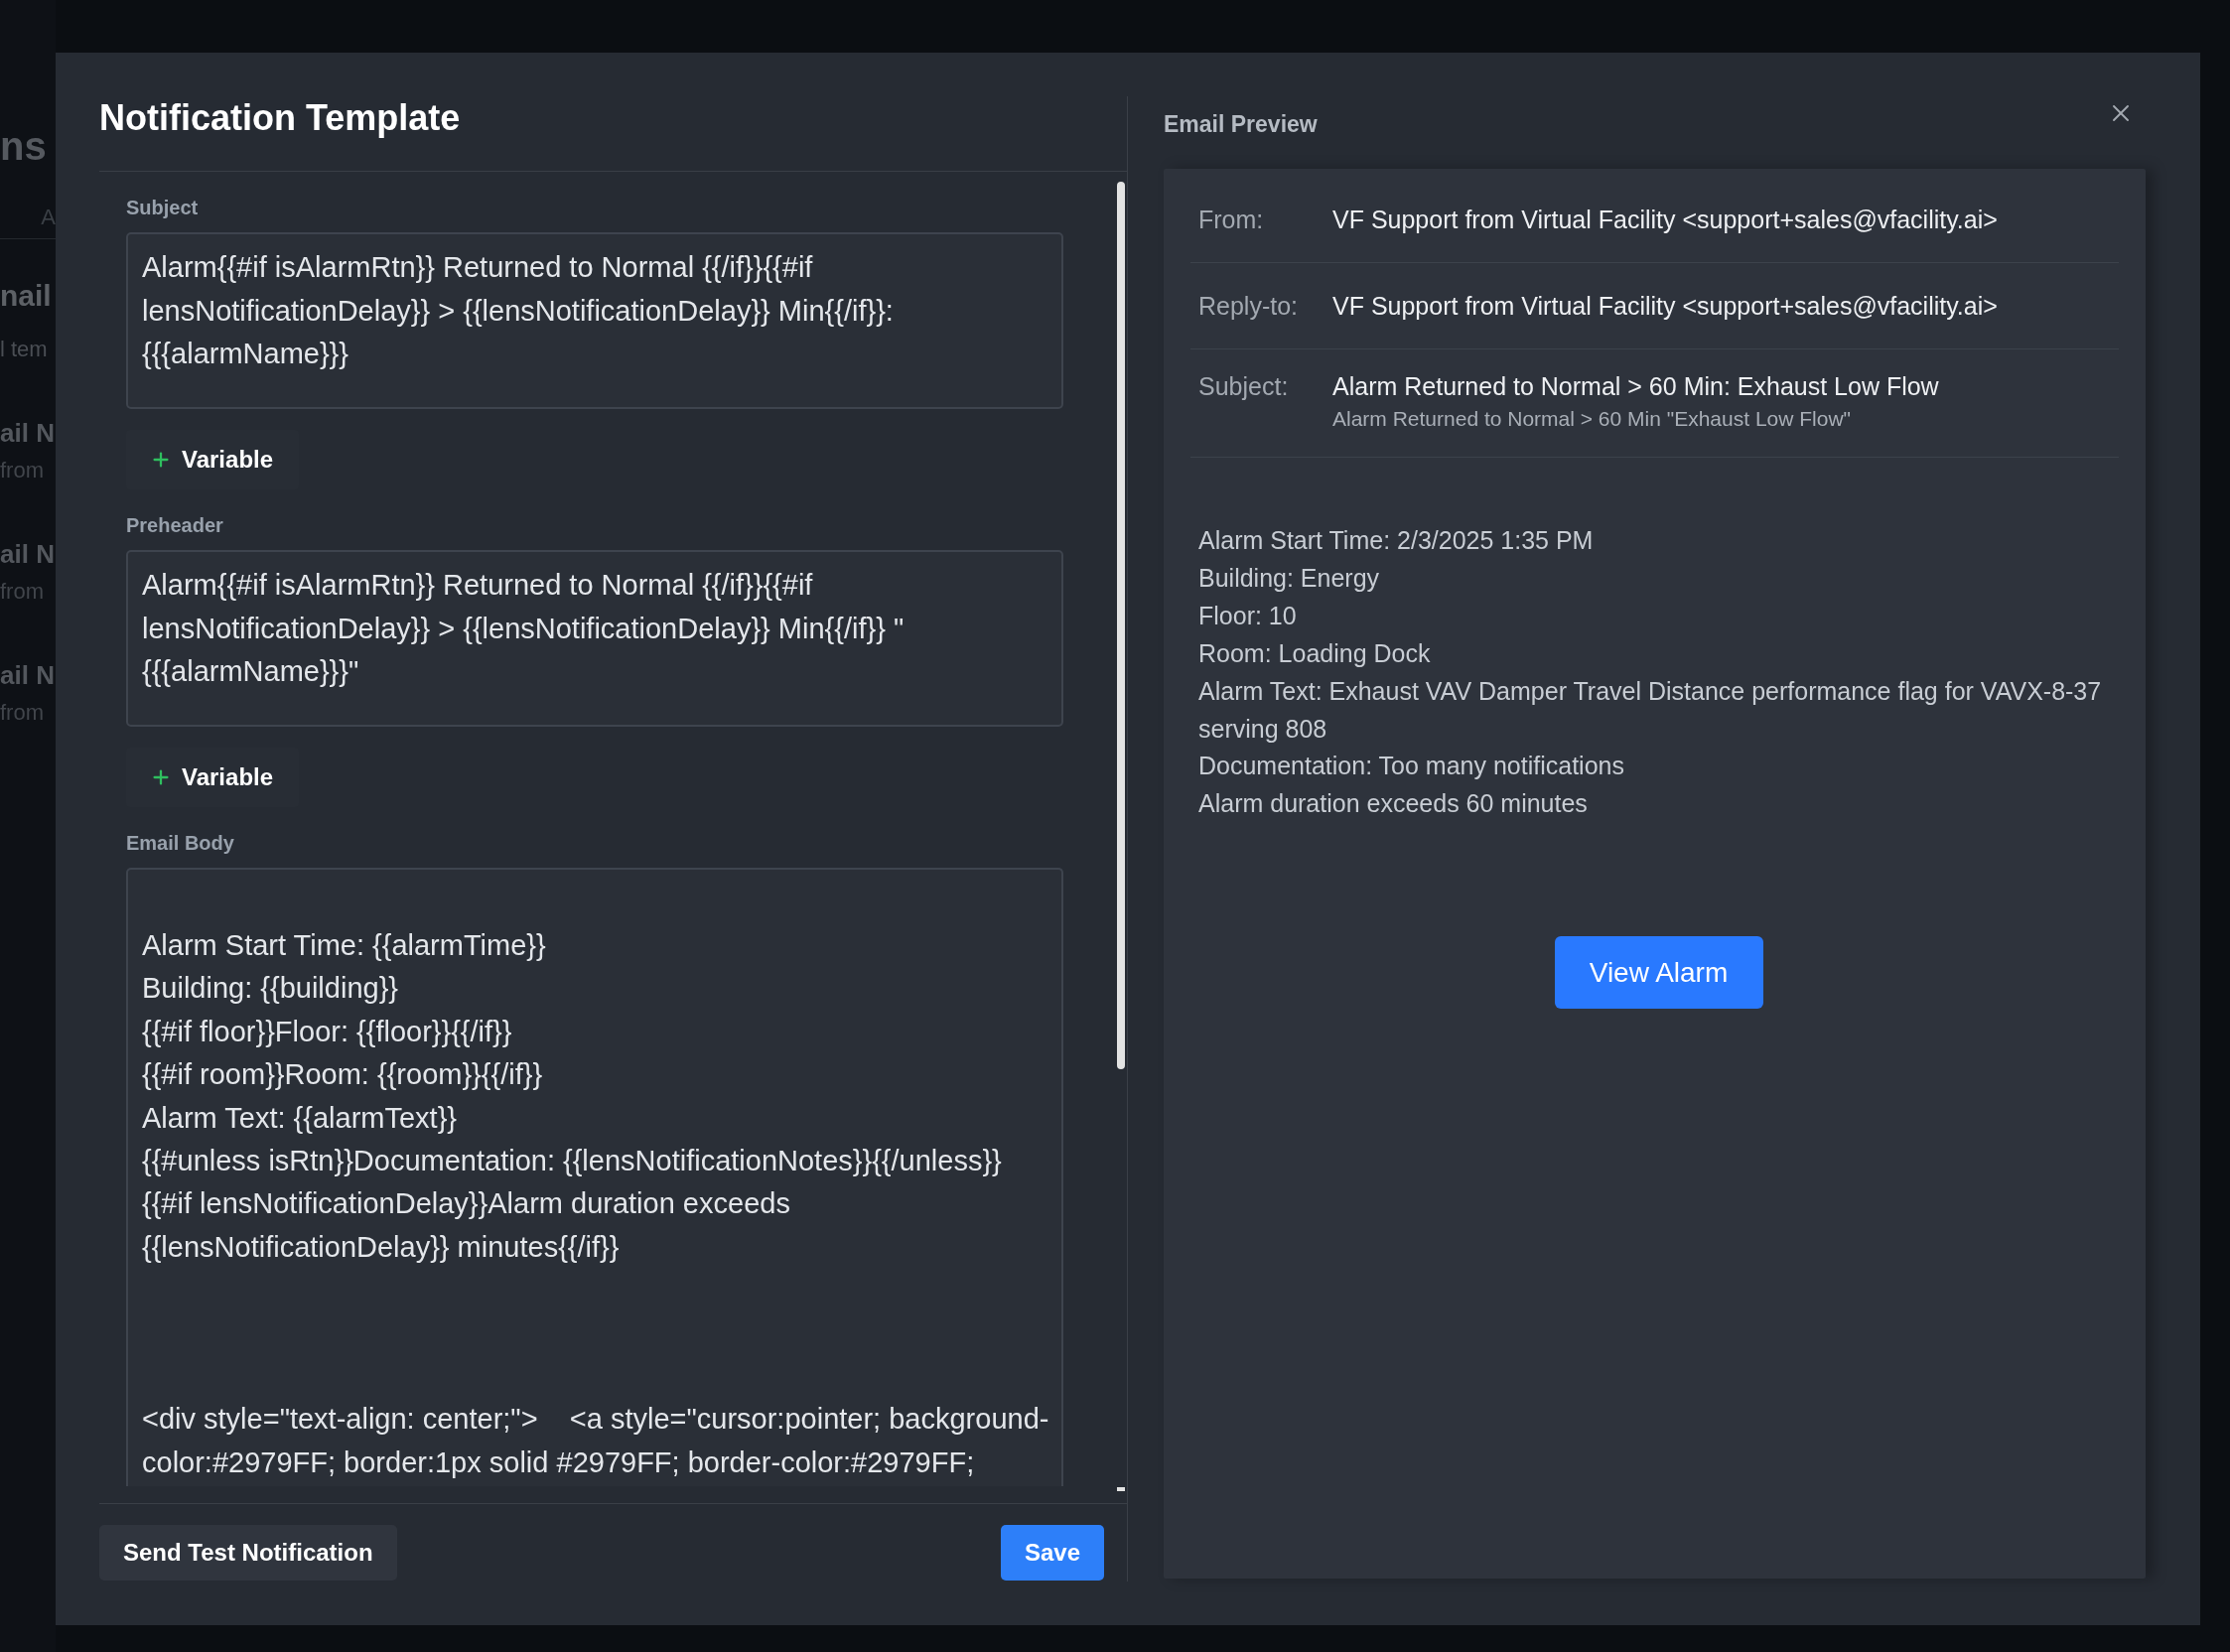  What do you see at coordinates (280, 118) in the screenshot?
I see `dialog-title: Notification Template` at bounding box center [280, 118].